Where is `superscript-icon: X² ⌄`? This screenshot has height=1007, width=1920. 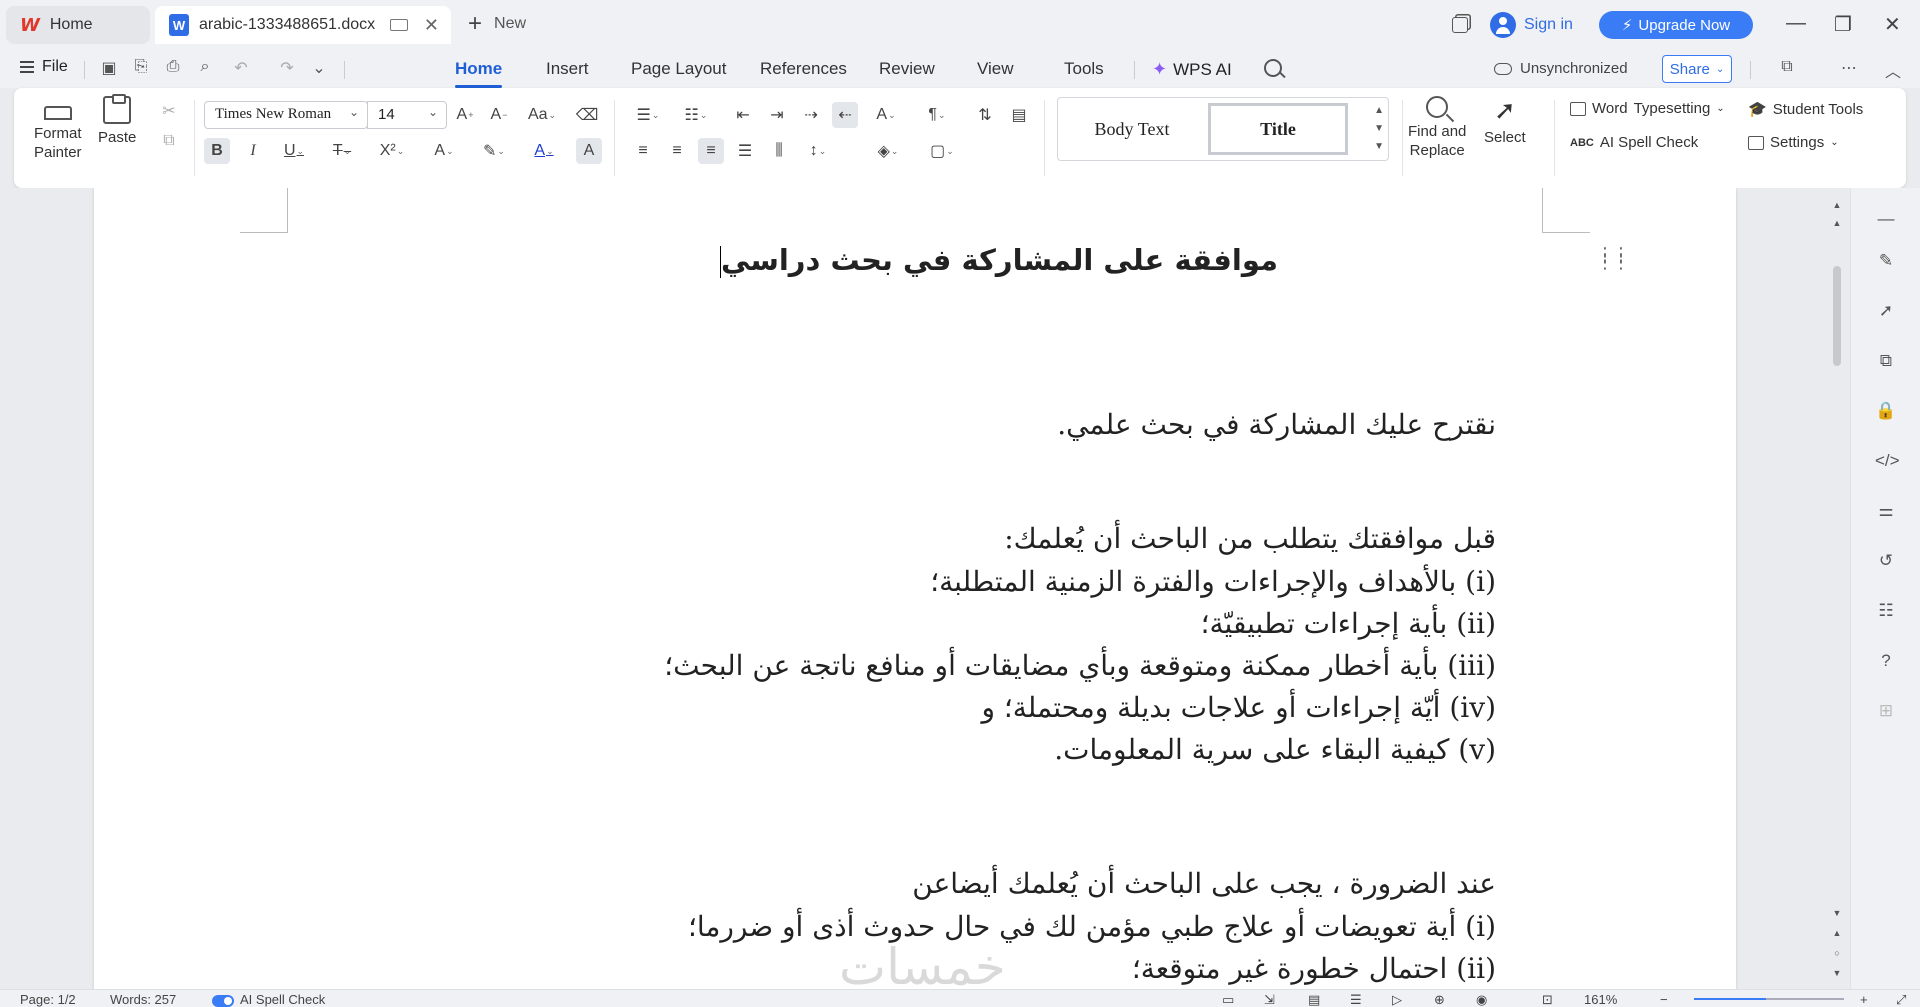 superscript-icon: X² ⌄ is located at coordinates (392, 151).